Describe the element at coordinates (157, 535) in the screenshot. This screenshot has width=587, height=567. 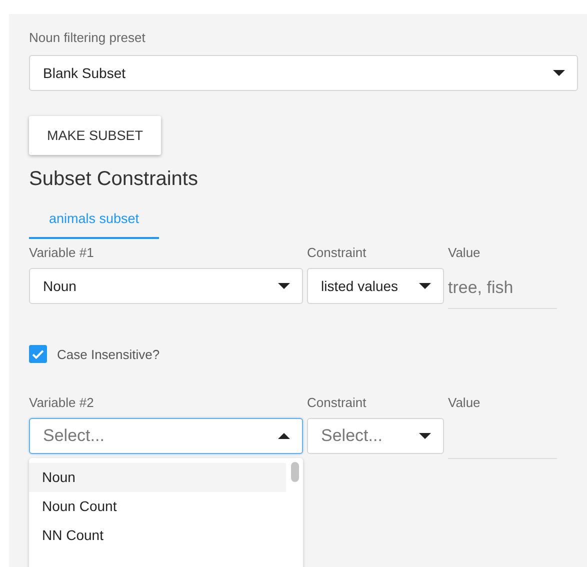
I see `menu-option: NN Count` at that location.